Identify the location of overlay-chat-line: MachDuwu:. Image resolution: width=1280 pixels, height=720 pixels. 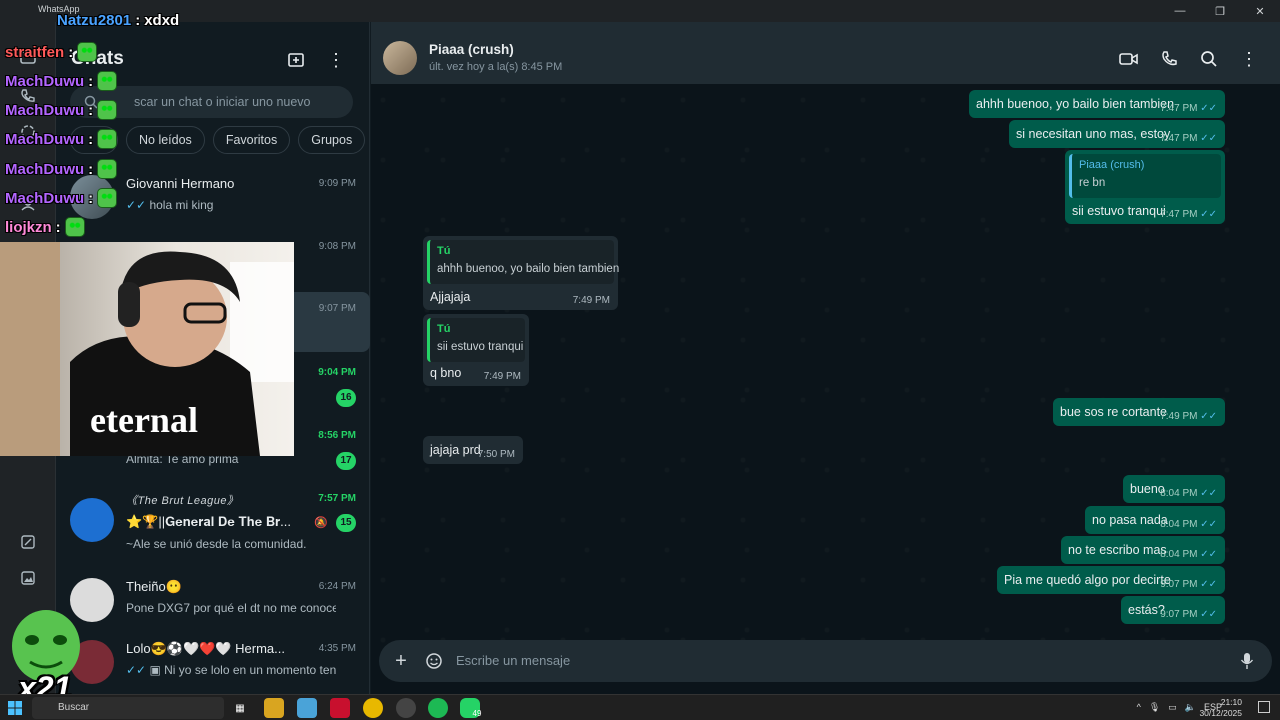
(61, 169).